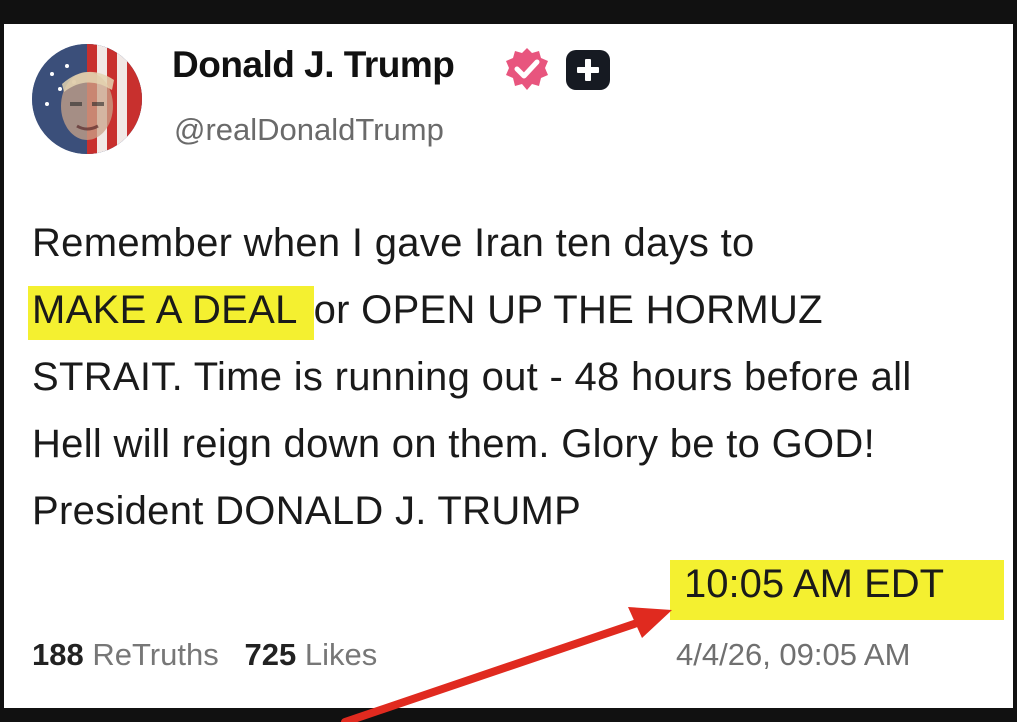 The image size is (1017, 722). Describe the element at coordinates (155, 654) in the screenshot. I see `retruths-label: ReTruths` at that location.